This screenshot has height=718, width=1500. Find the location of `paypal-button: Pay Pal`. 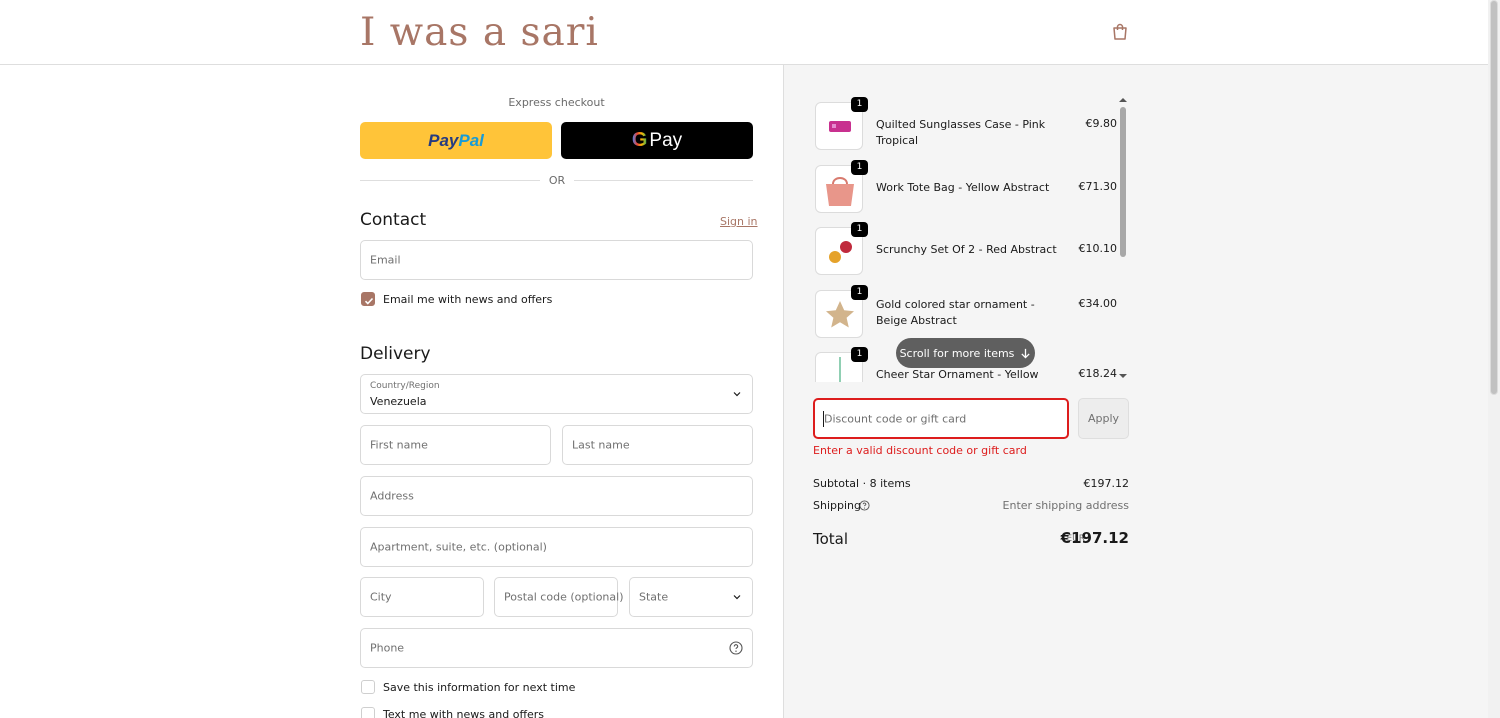

paypal-button: Pay Pal is located at coordinates (456, 140).